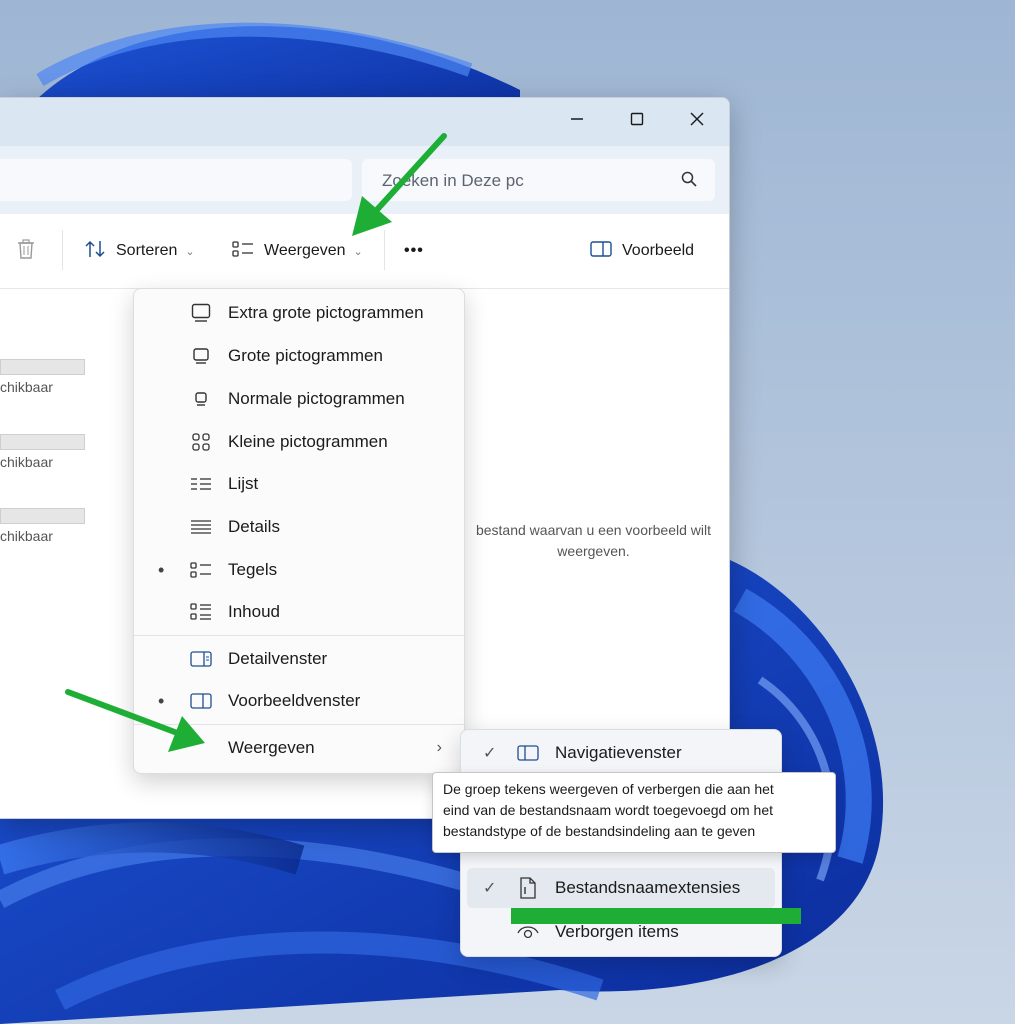 The width and height of the screenshot is (1015, 1024). What do you see at coordinates (253, 569) in the screenshot?
I see `menu-item-label: Tegels` at bounding box center [253, 569].